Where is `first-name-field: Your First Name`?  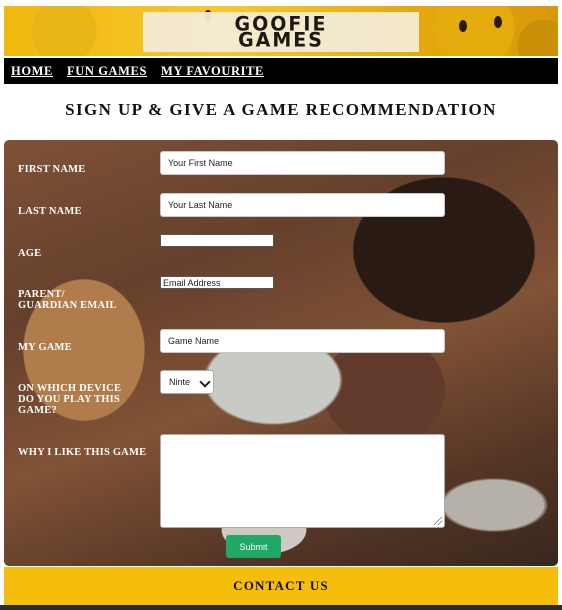
first-name-field: Your First Name is located at coordinates (302, 163).